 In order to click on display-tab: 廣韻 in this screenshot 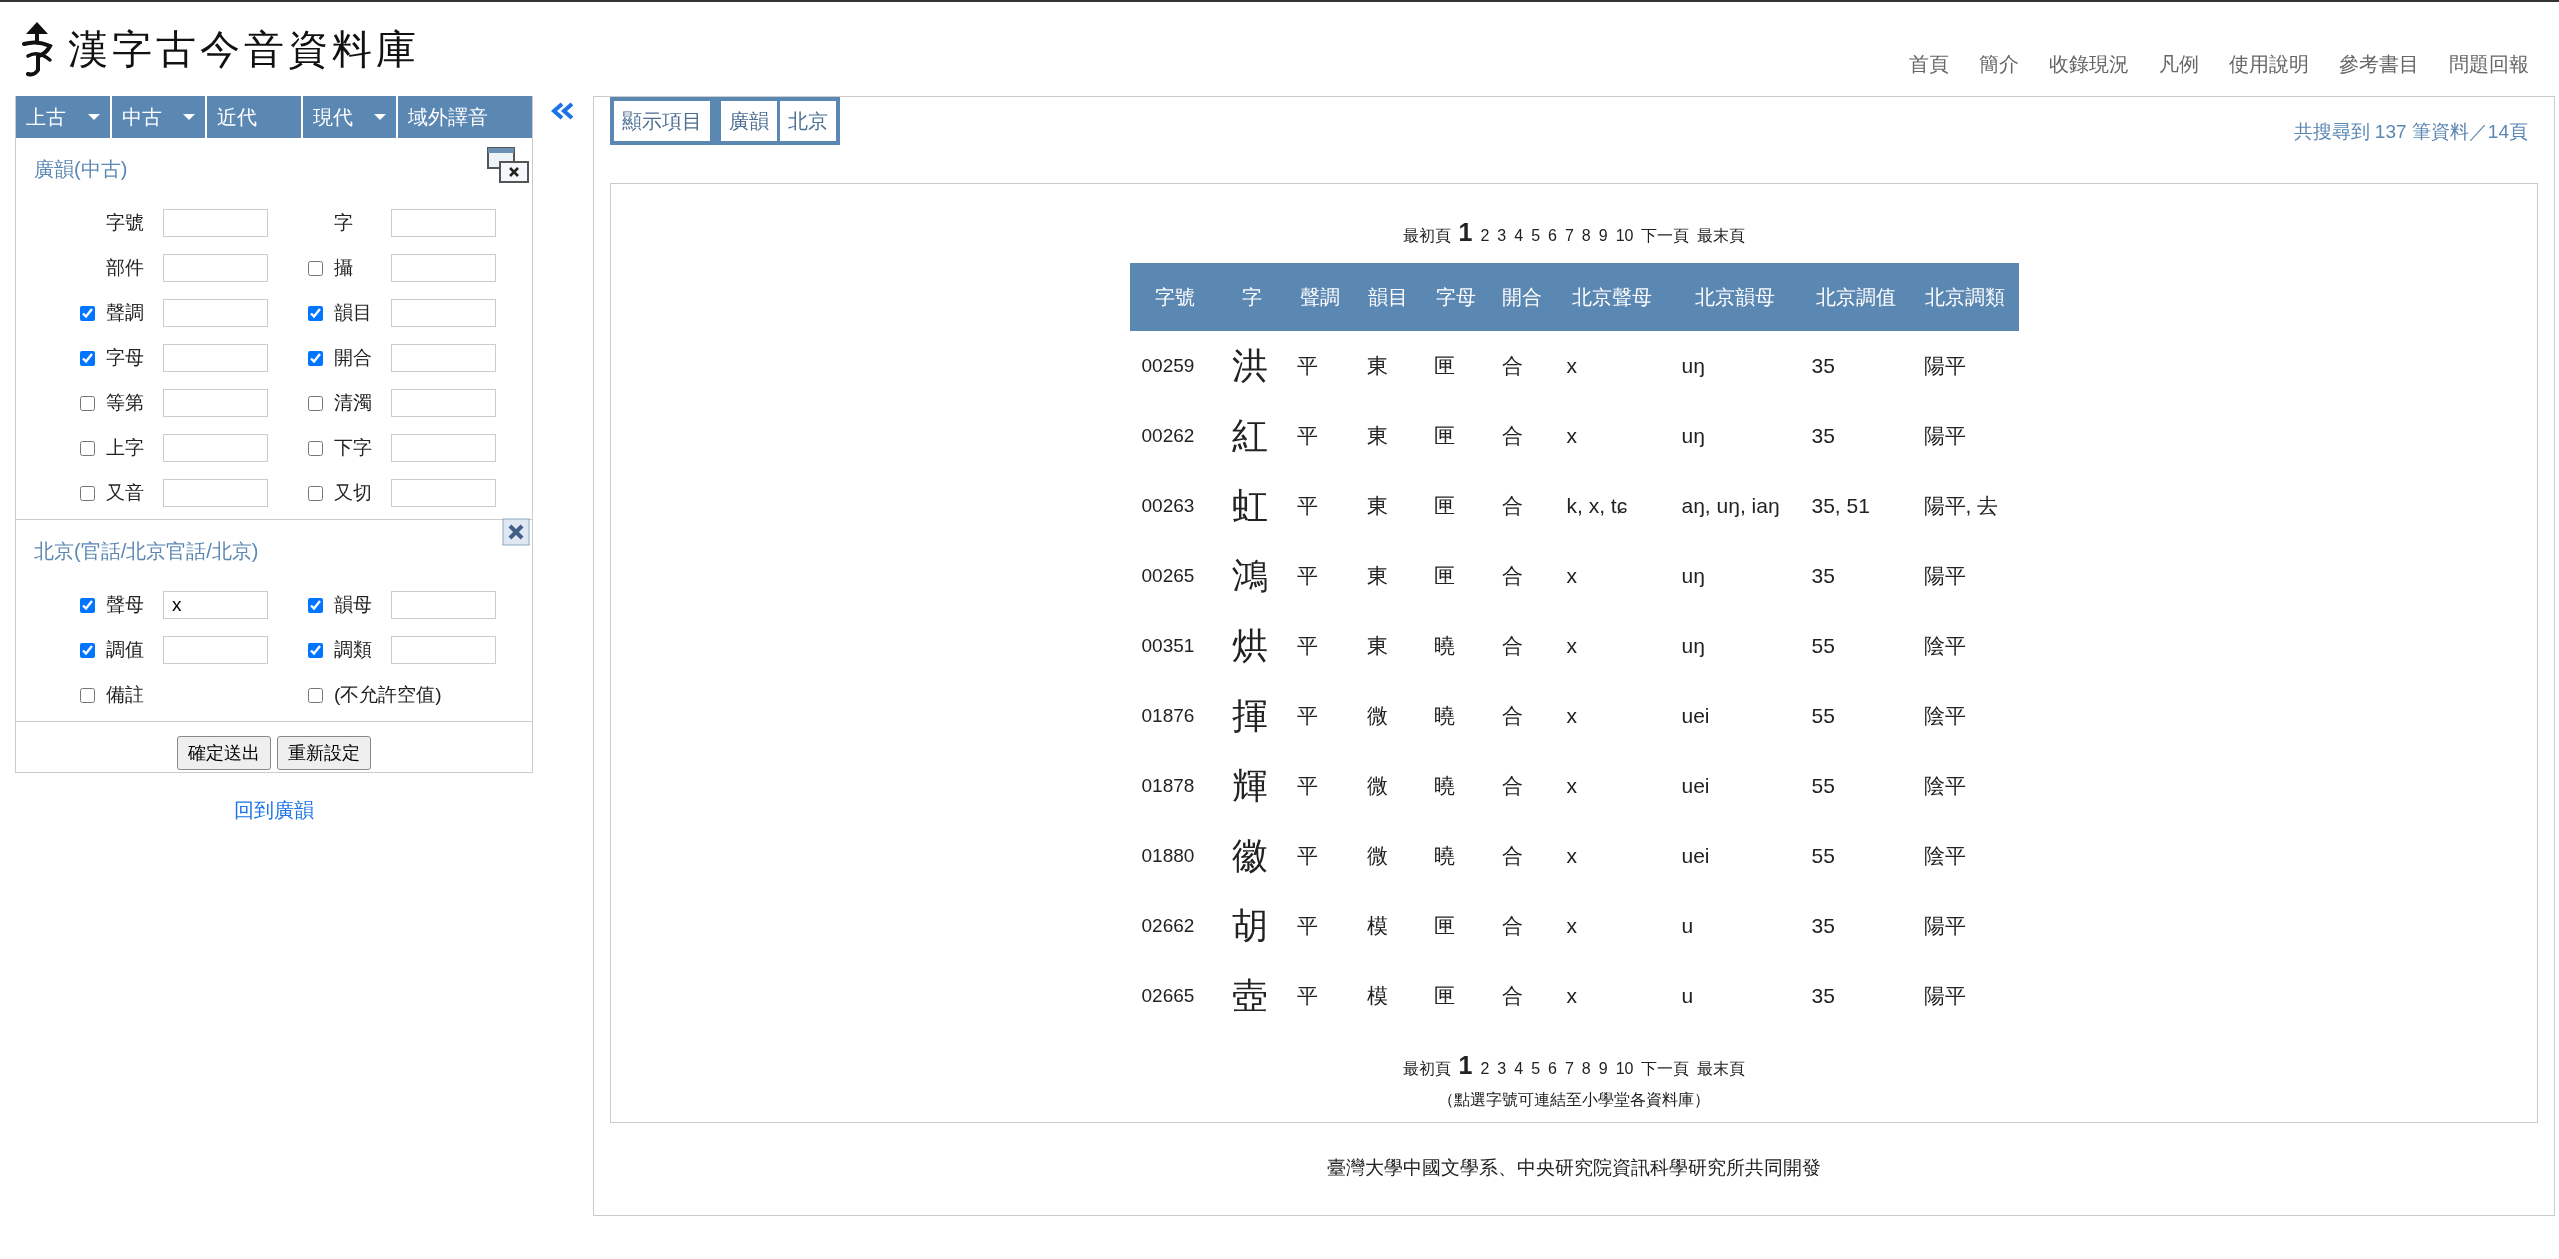, I will do `click(749, 121)`.